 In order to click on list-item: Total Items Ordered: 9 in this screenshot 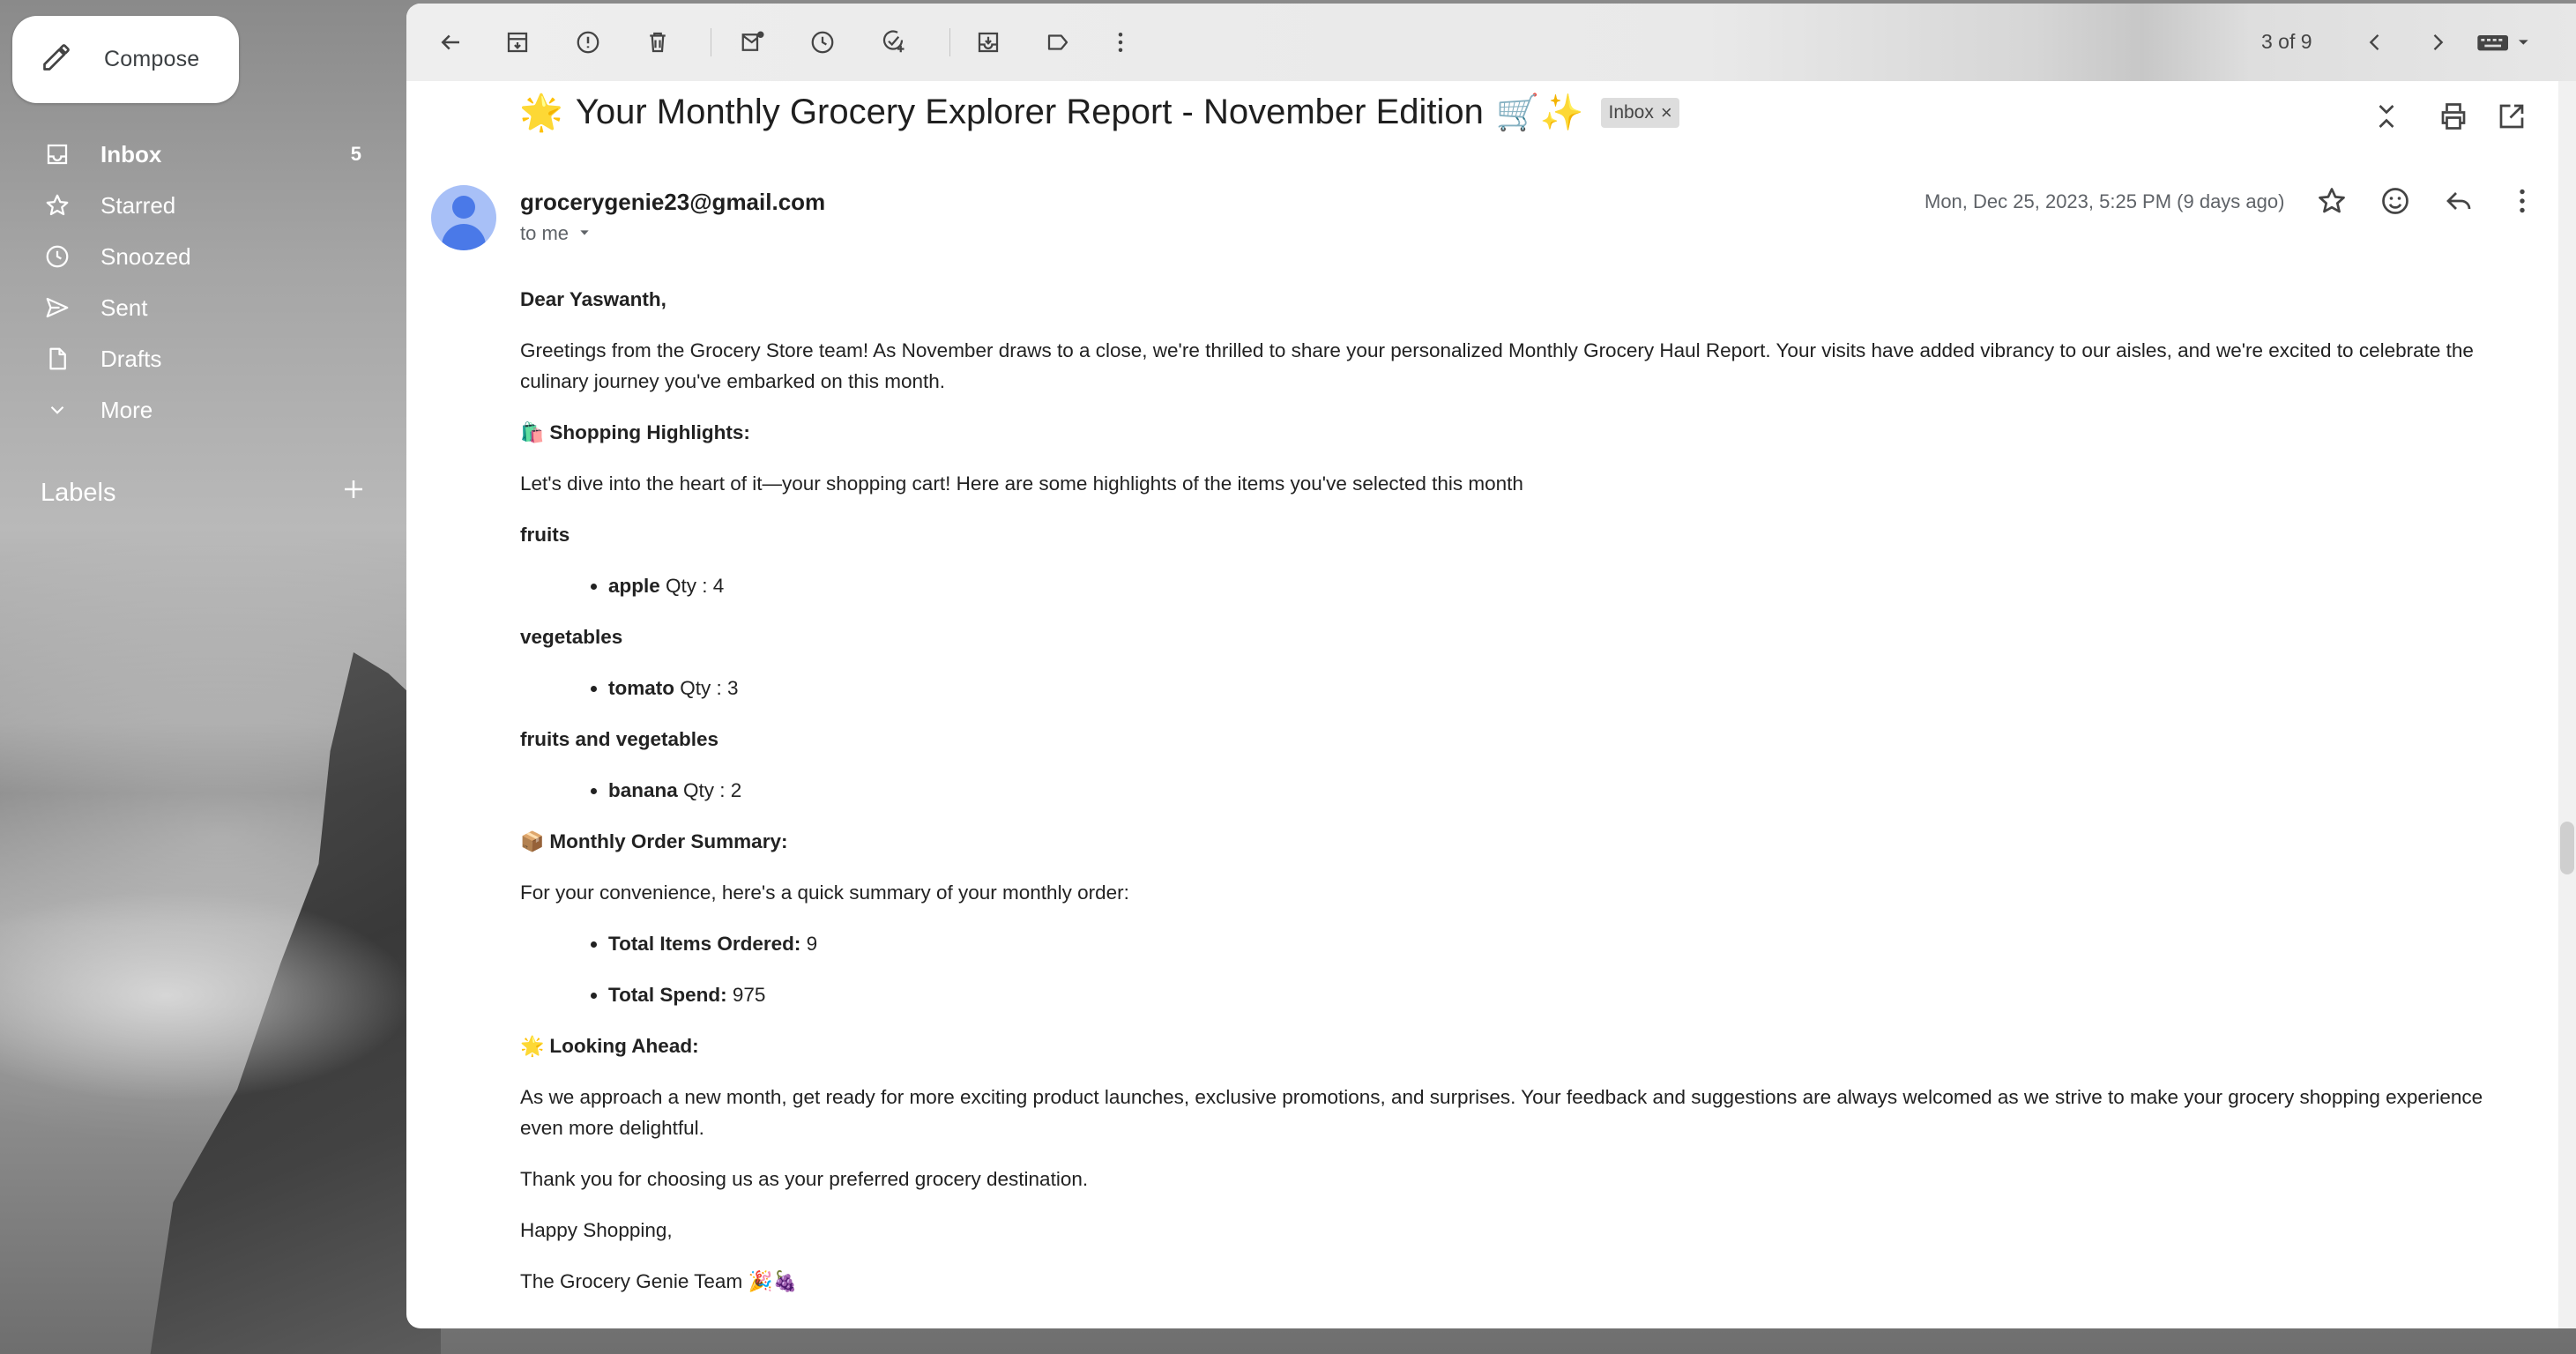, I will do `click(1564, 943)`.